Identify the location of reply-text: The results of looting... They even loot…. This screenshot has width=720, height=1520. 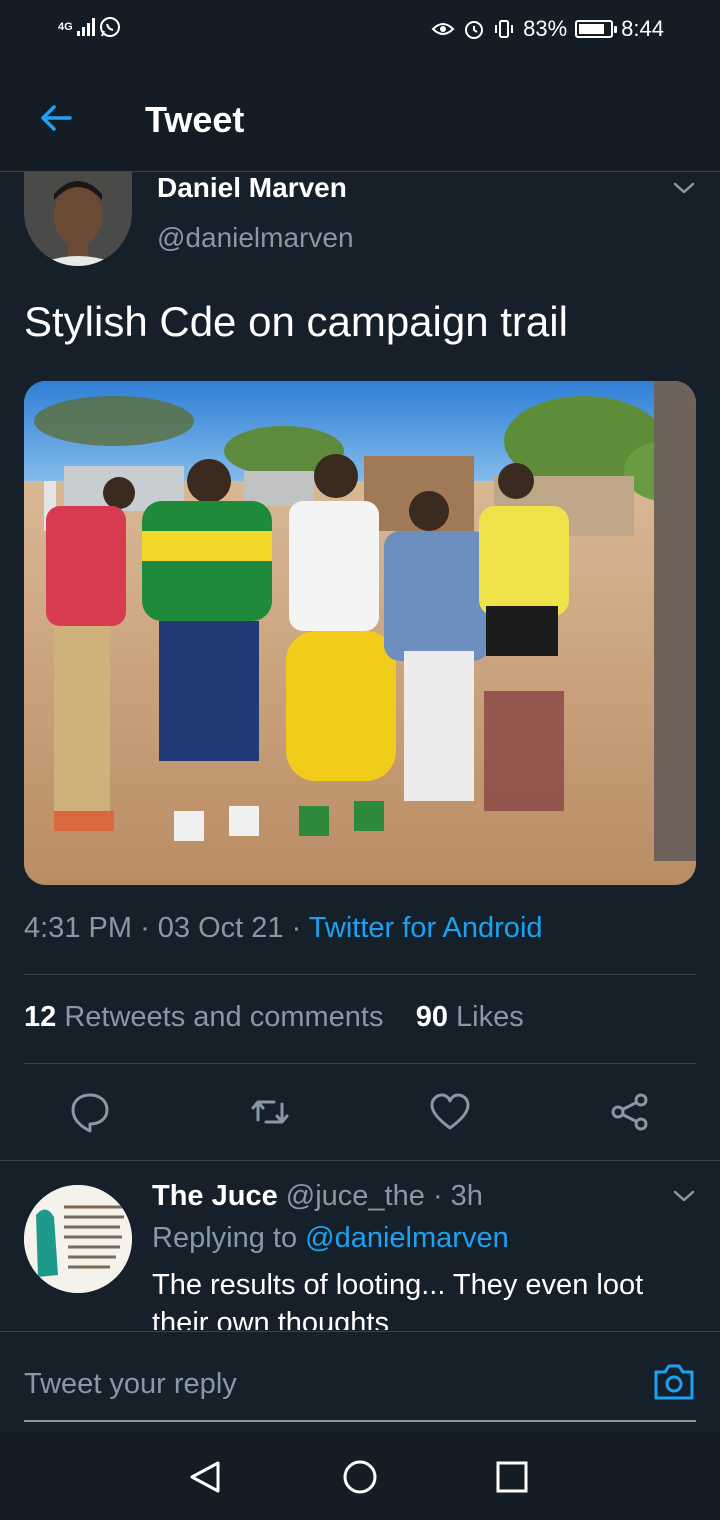
(398, 1299).